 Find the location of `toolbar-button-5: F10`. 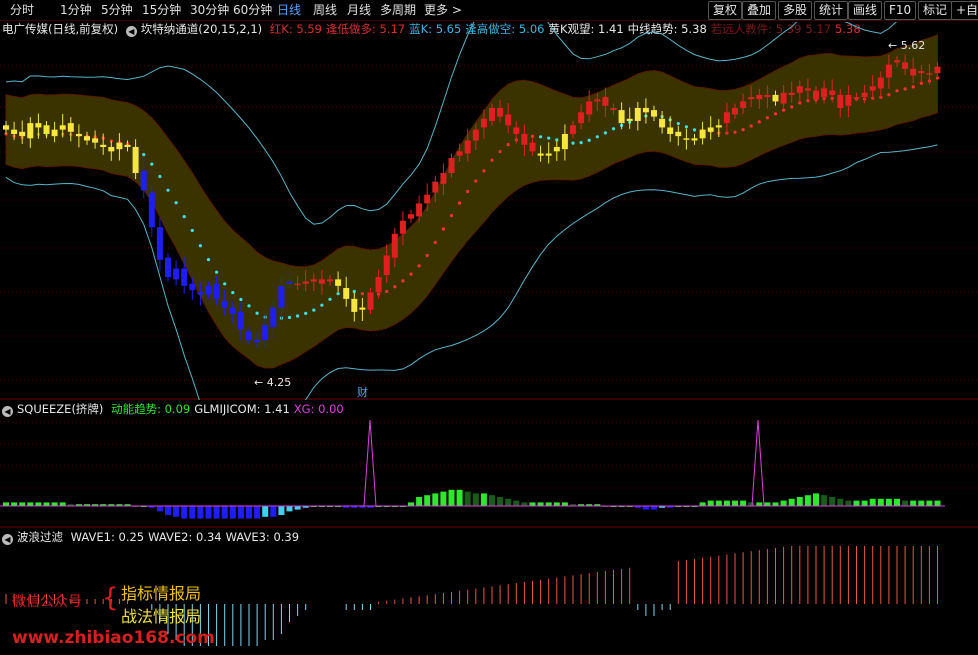

toolbar-button-5: F10 is located at coordinates (900, 10).